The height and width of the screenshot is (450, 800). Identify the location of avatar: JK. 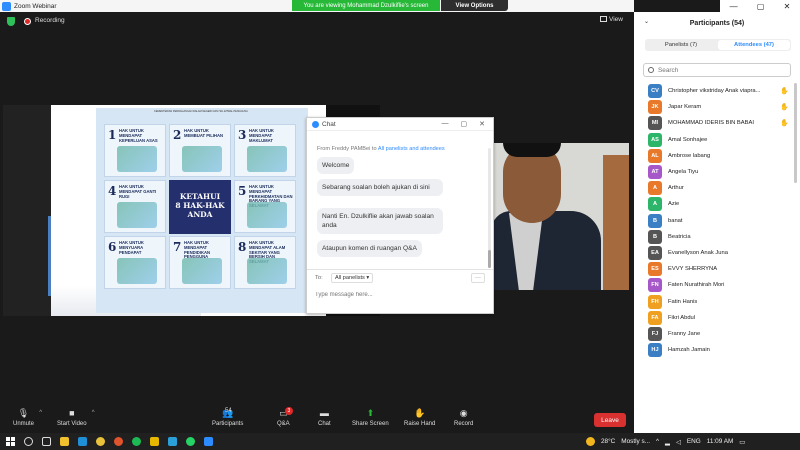
(655, 107).